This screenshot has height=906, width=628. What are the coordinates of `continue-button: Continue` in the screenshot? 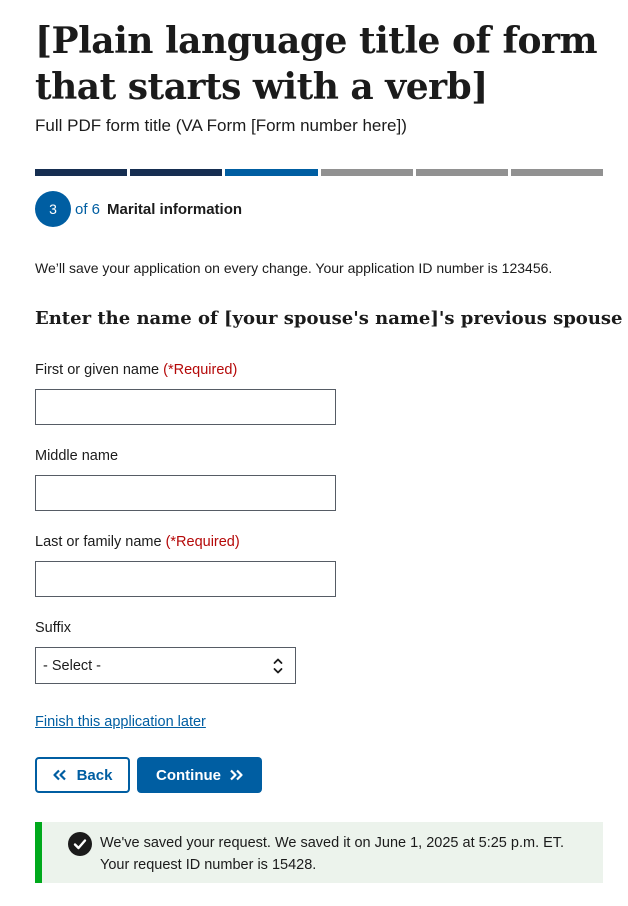 It's located at (199, 775).